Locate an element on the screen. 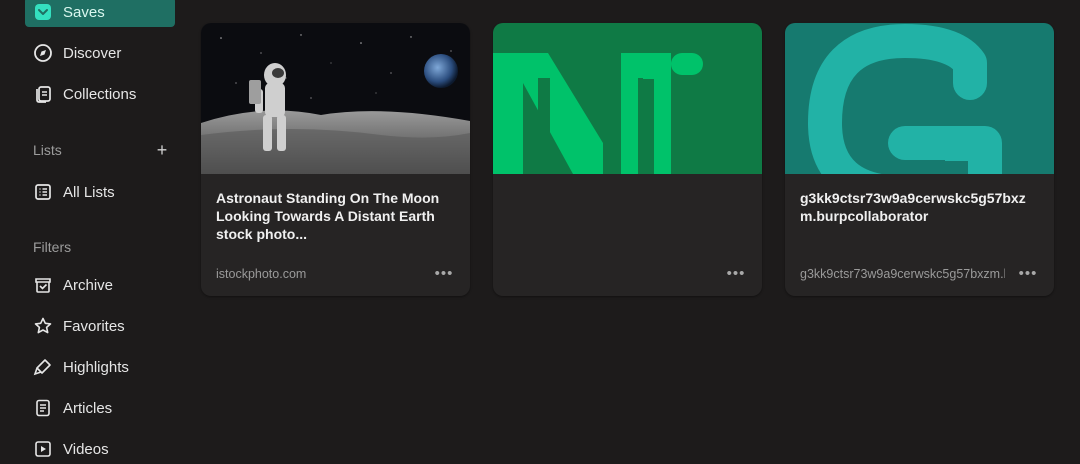 This screenshot has height=464, width=1080. add-list-button: + is located at coordinates (162, 149).